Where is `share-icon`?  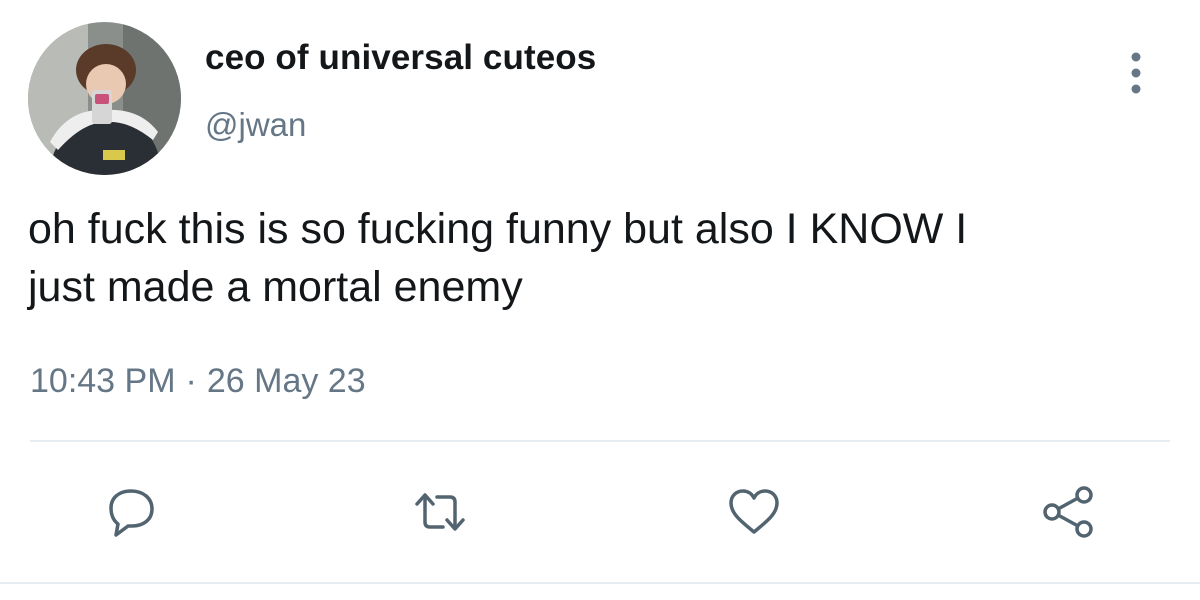
share-icon is located at coordinates (1068, 512).